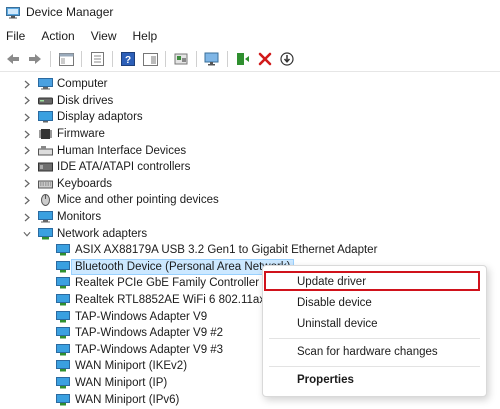 The width and height of the screenshot is (500, 409). I want to click on menu-item-uninstall-device: Uninstall device, so click(337, 324).